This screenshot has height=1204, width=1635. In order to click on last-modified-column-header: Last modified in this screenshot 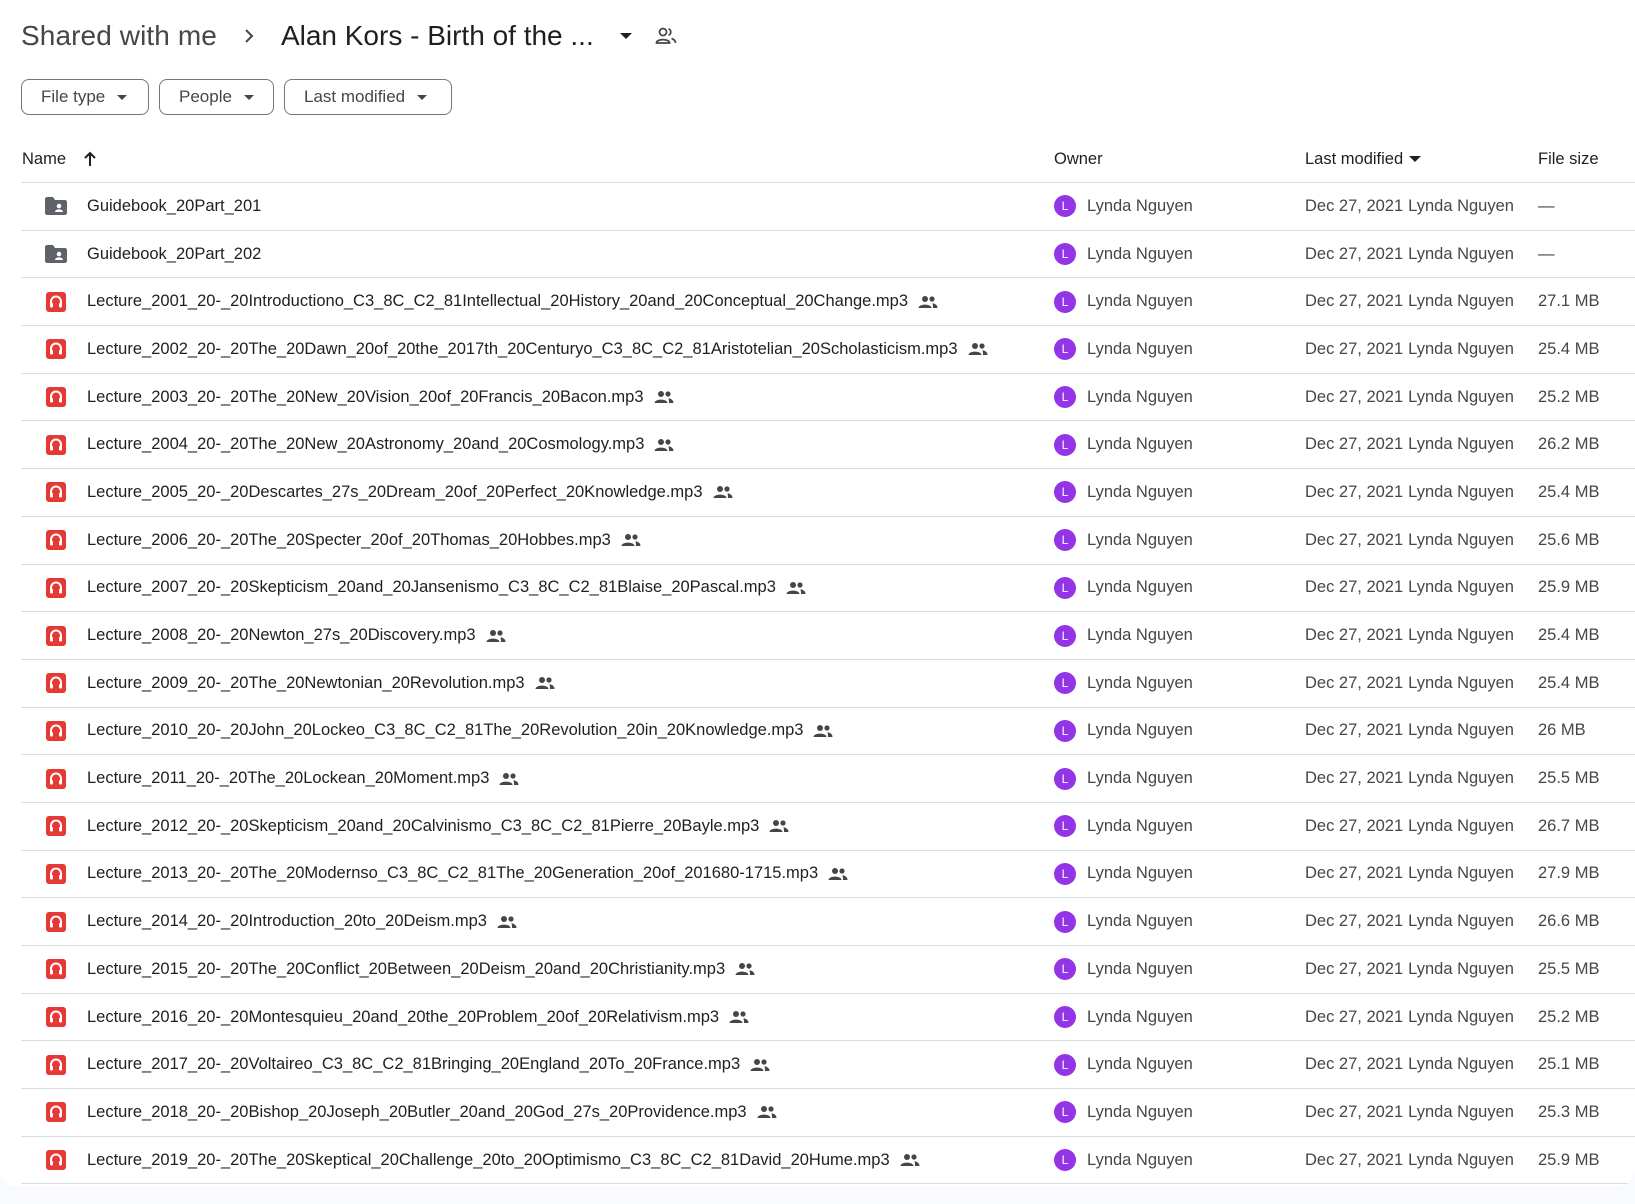, I will do `click(1363, 159)`.